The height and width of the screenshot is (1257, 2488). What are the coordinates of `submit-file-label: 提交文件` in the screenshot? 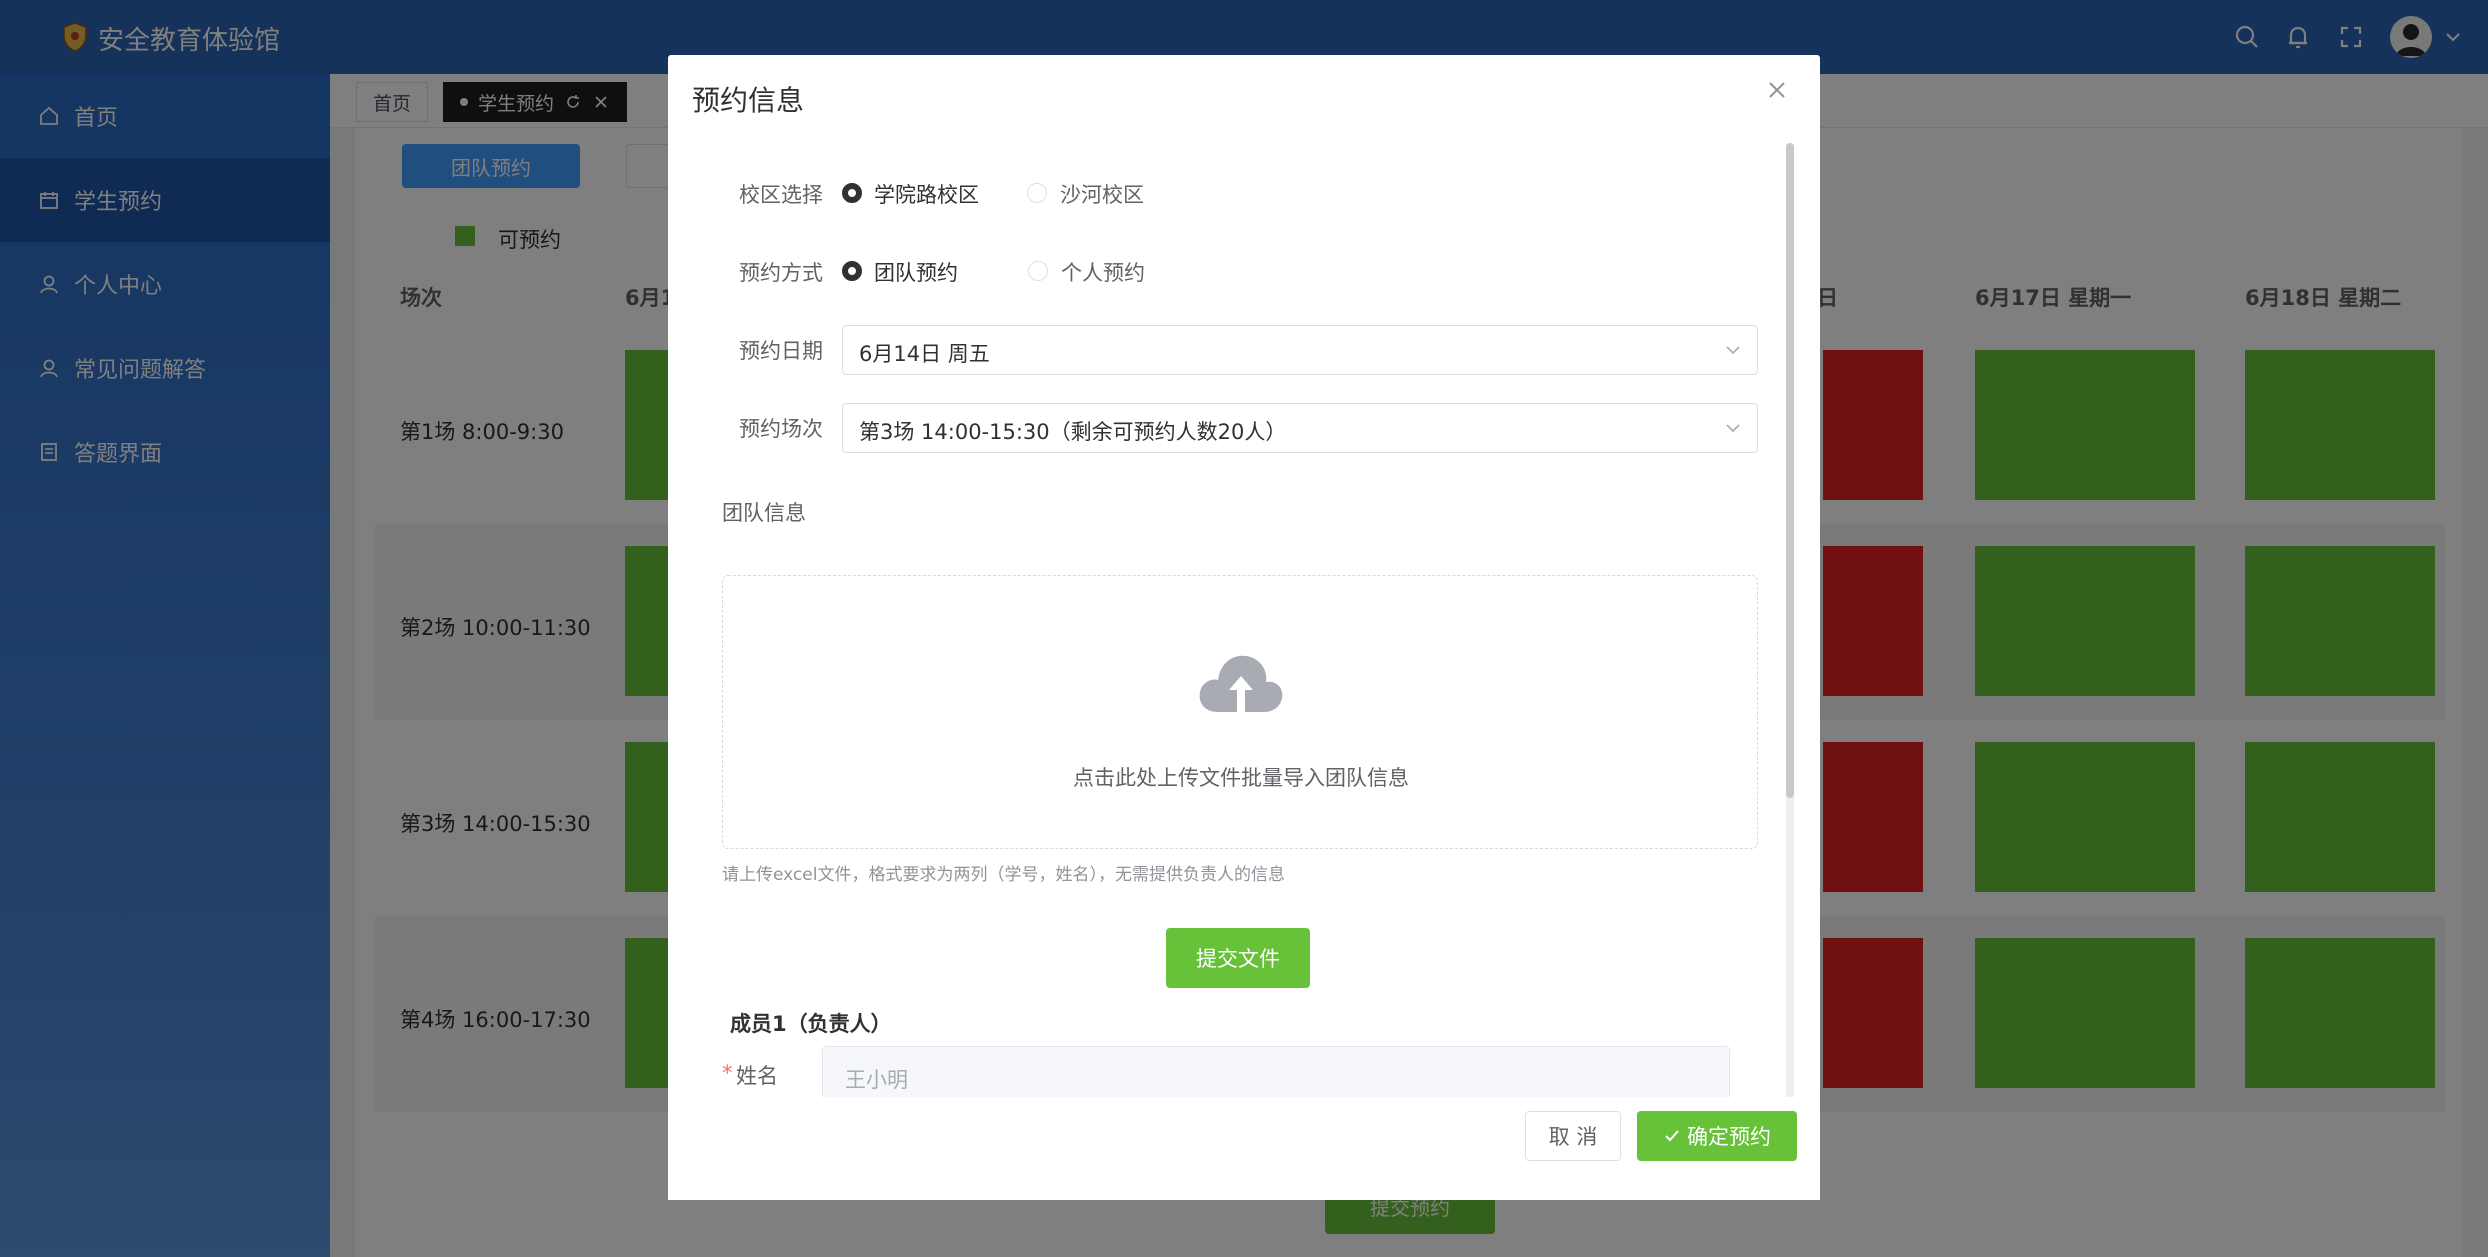 It's located at (1238, 959).